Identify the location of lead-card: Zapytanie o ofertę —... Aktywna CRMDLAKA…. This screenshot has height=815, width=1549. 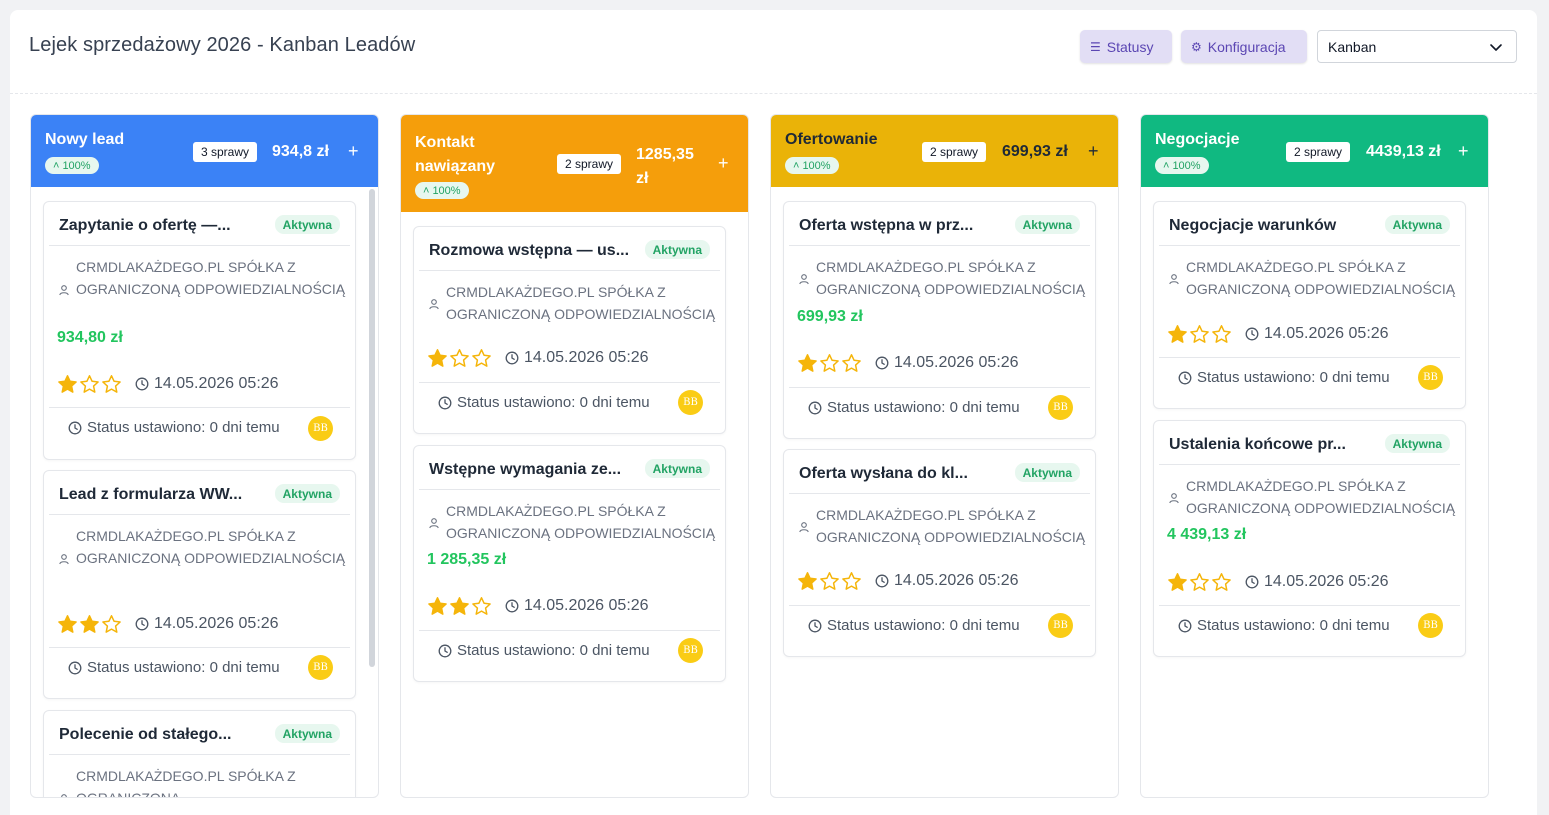
(199, 330).